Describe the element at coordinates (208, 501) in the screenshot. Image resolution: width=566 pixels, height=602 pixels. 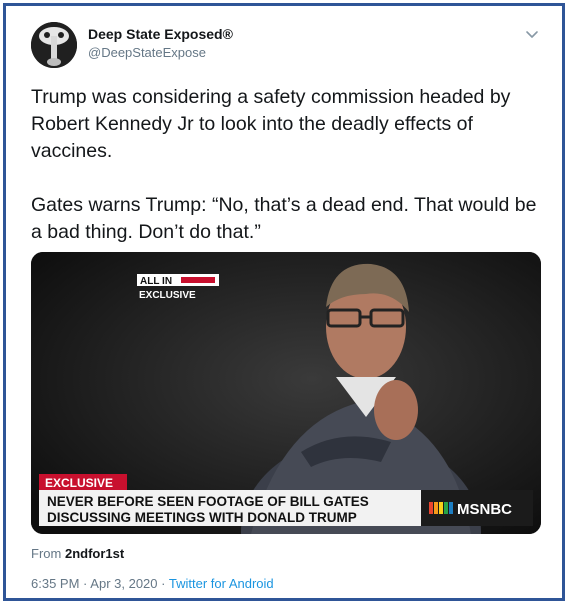
I see `svg-text:NEVER BEFORE SEEN FOOTAGE OF B: NEVER BEFORE SEEN FOOTAGE OF BILL GATES` at that location.